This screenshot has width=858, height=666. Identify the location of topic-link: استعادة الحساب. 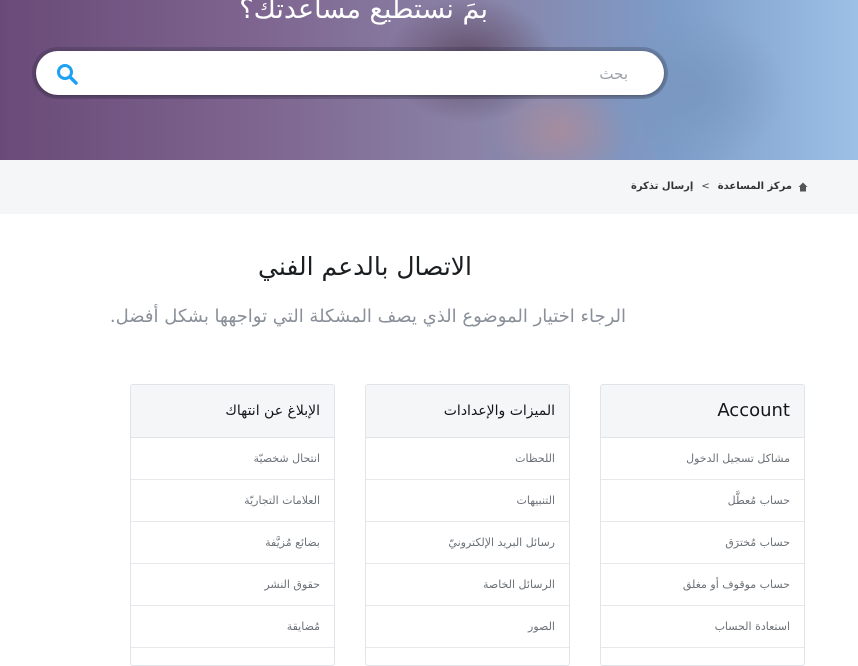
(702, 627).